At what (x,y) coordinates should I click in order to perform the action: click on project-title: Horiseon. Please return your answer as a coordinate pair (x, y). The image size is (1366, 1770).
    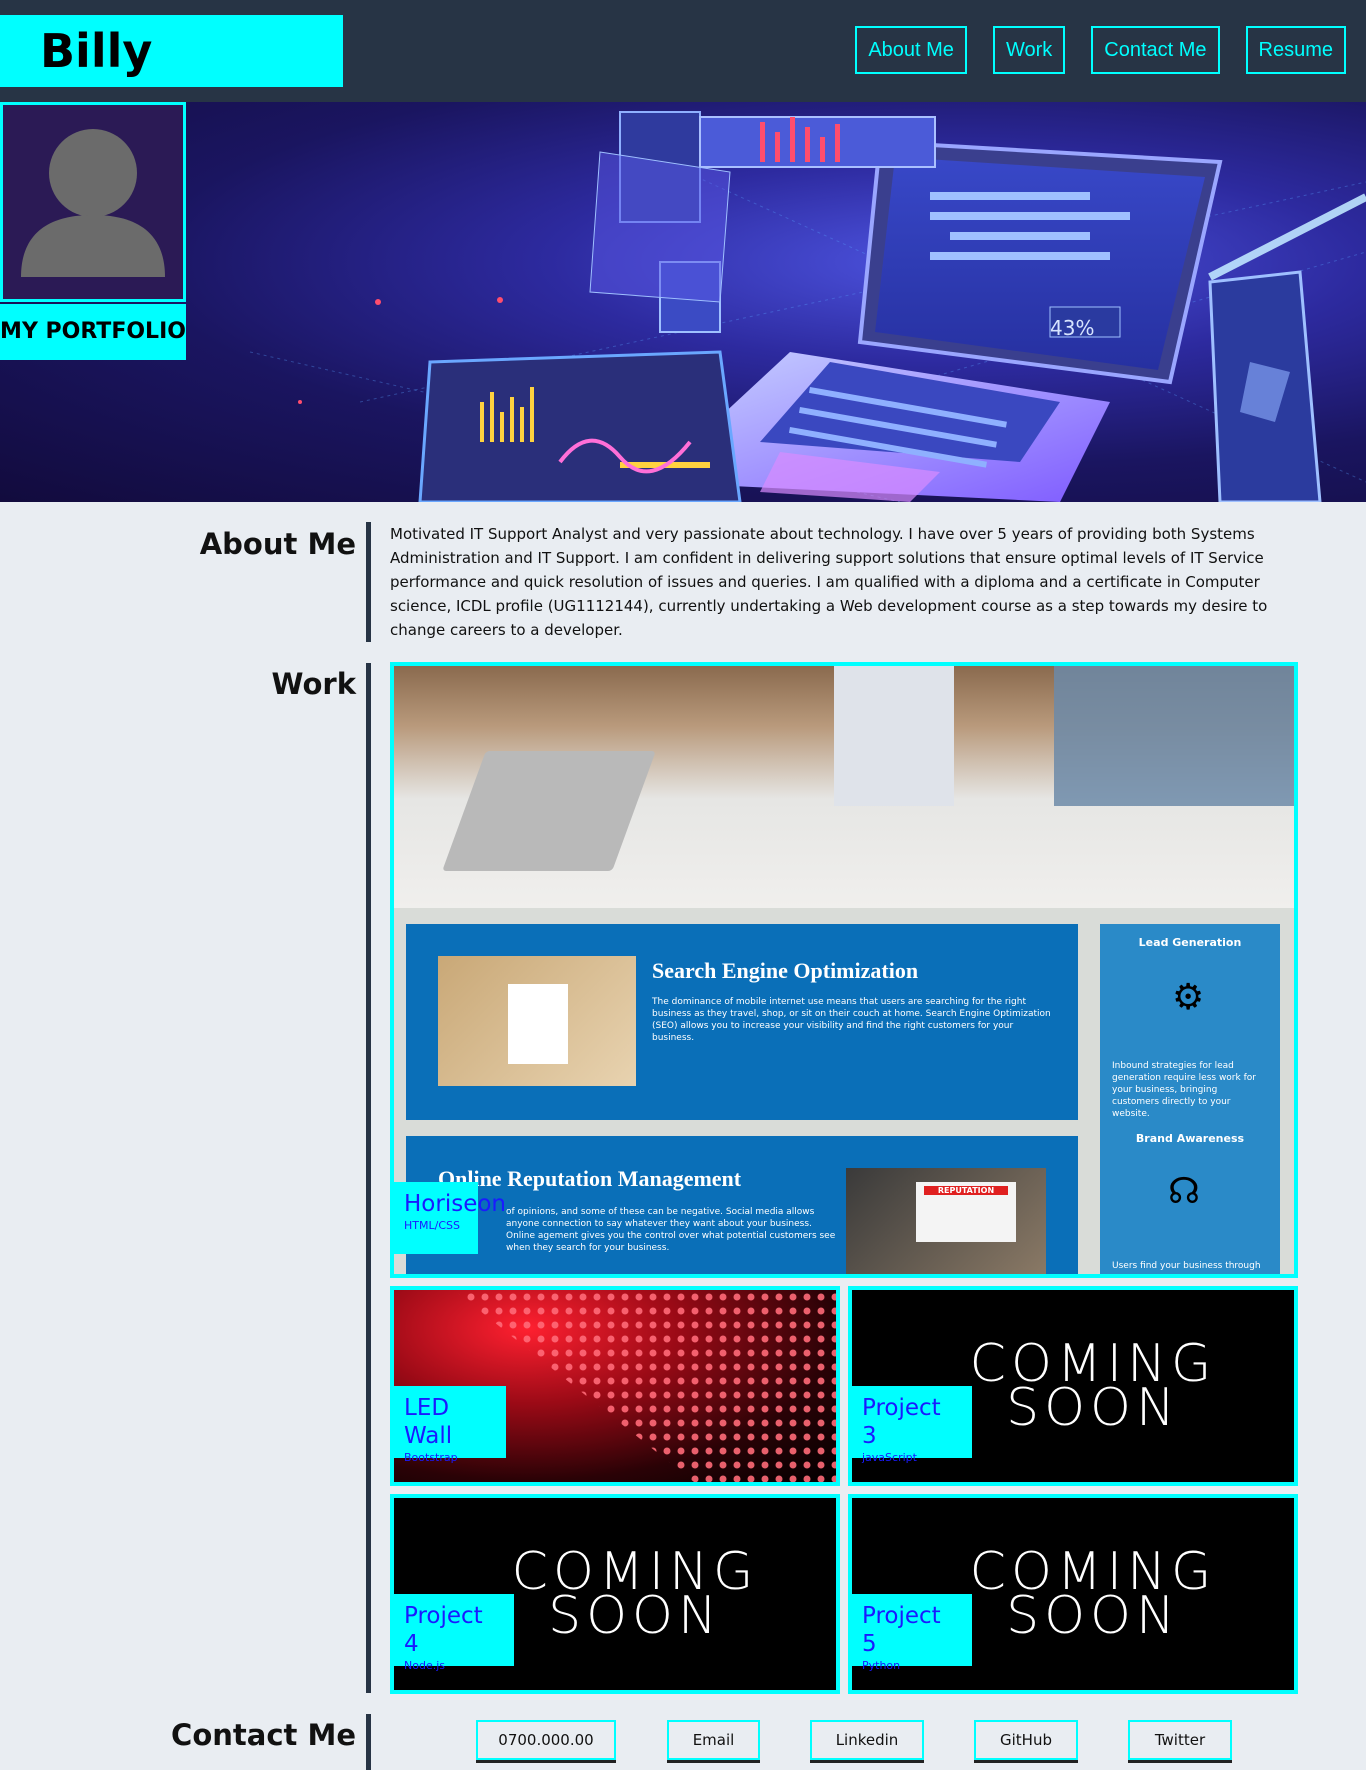
    Looking at the image, I should click on (455, 1204).